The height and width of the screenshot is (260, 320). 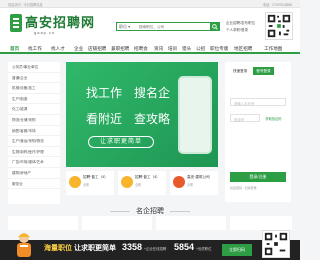 I want to click on category-item: 生产/营运/采购/物流, so click(x=34, y=141).